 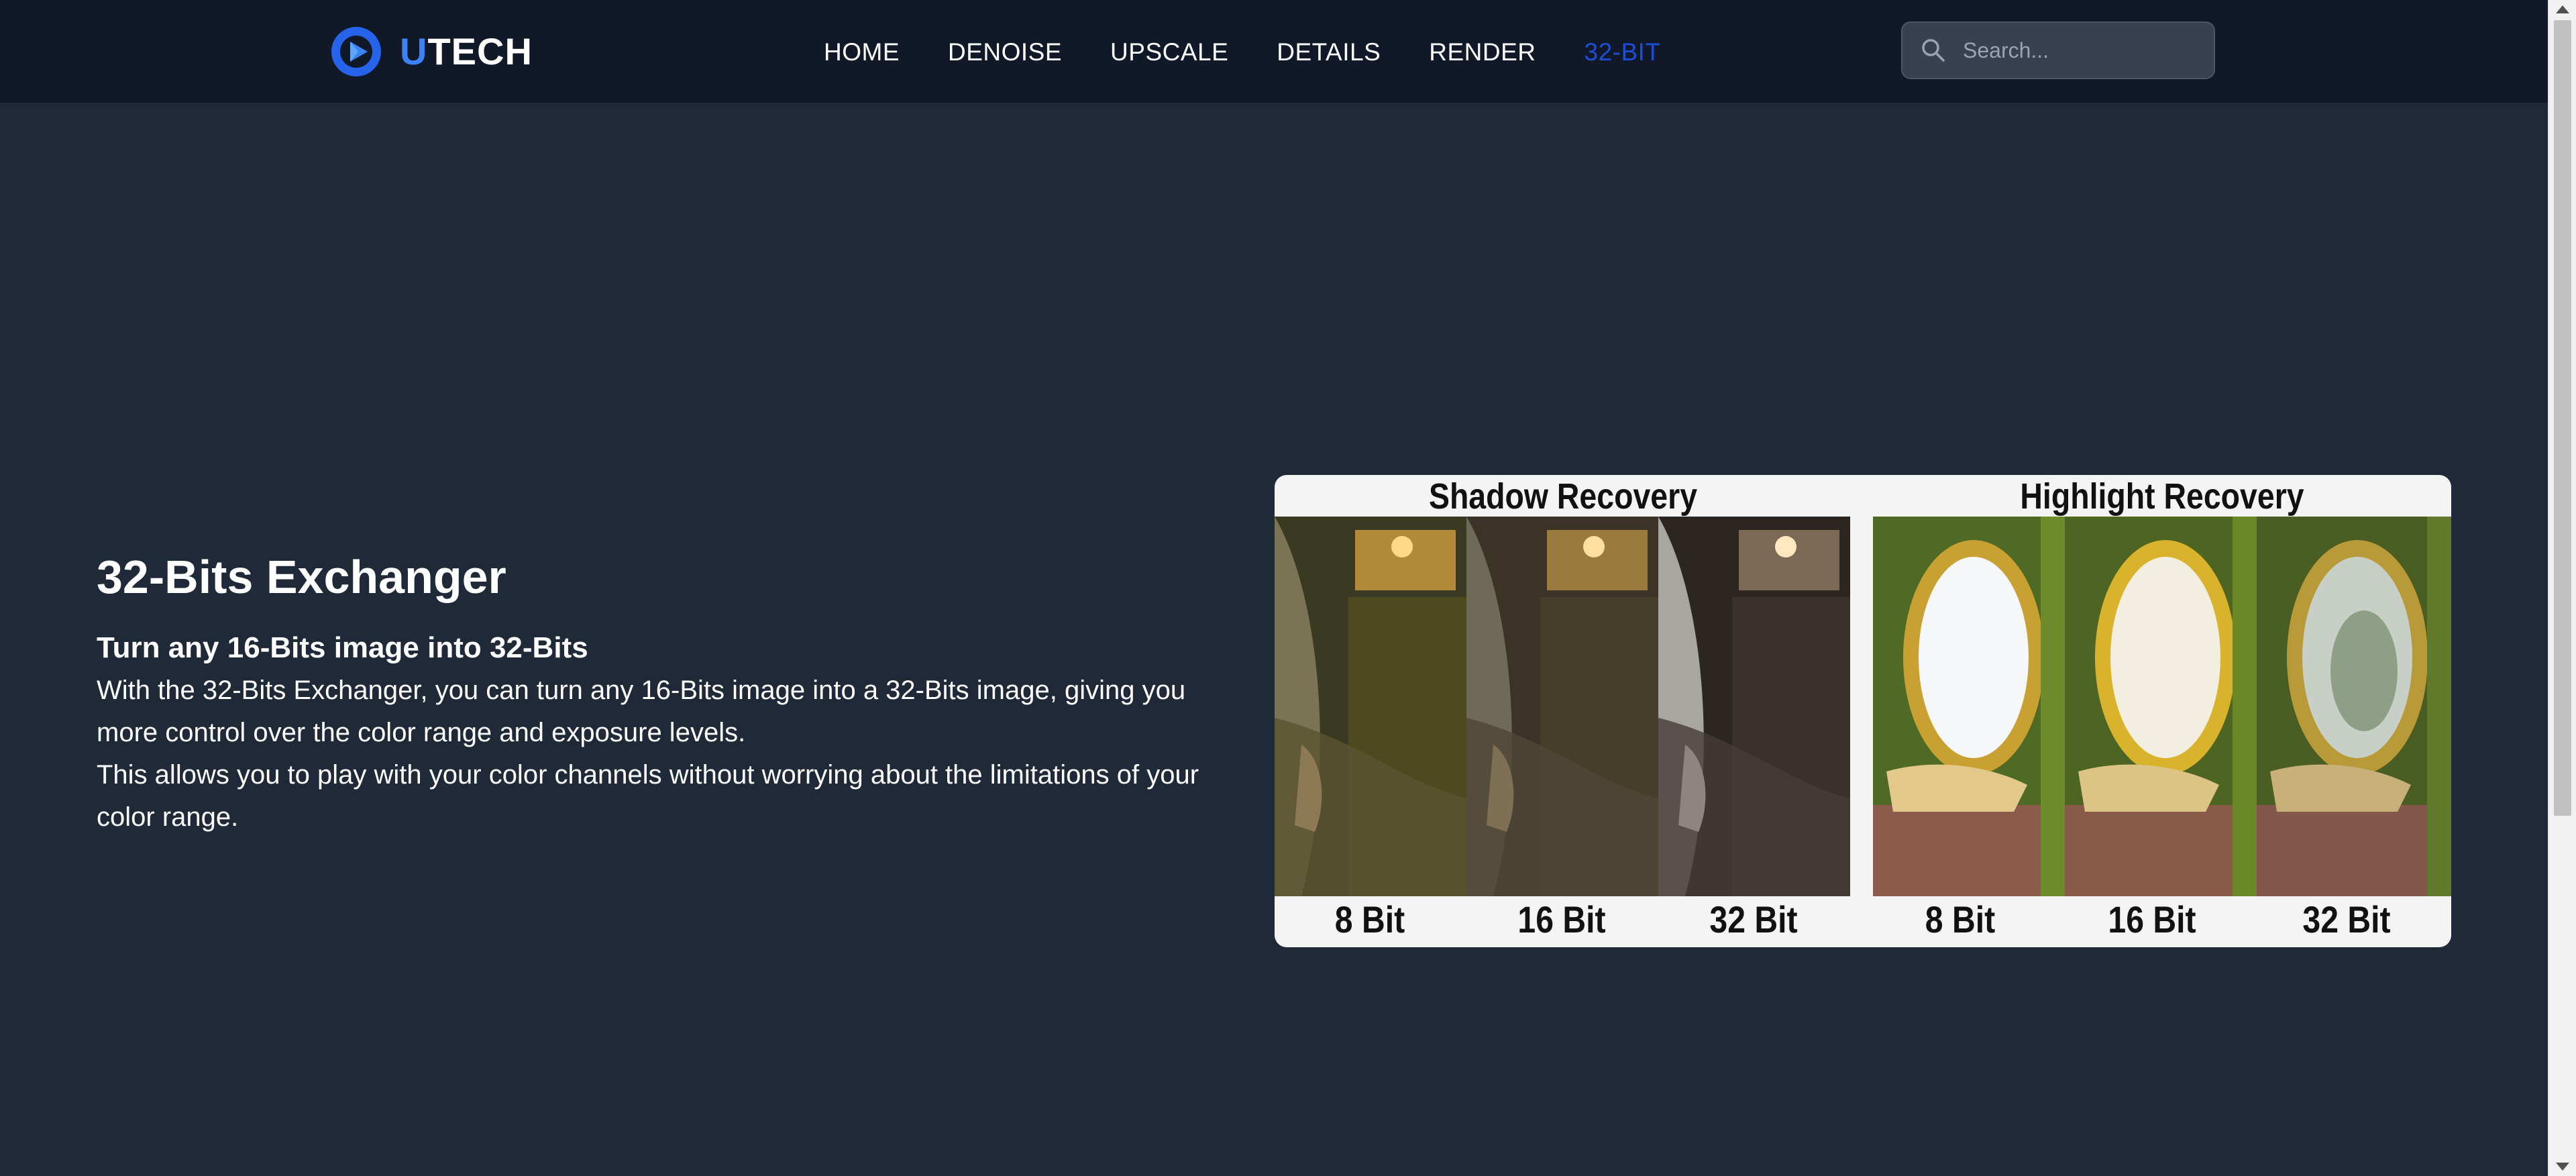 I want to click on label-16-bit-shadow: 16 Bit, so click(x=1561, y=919).